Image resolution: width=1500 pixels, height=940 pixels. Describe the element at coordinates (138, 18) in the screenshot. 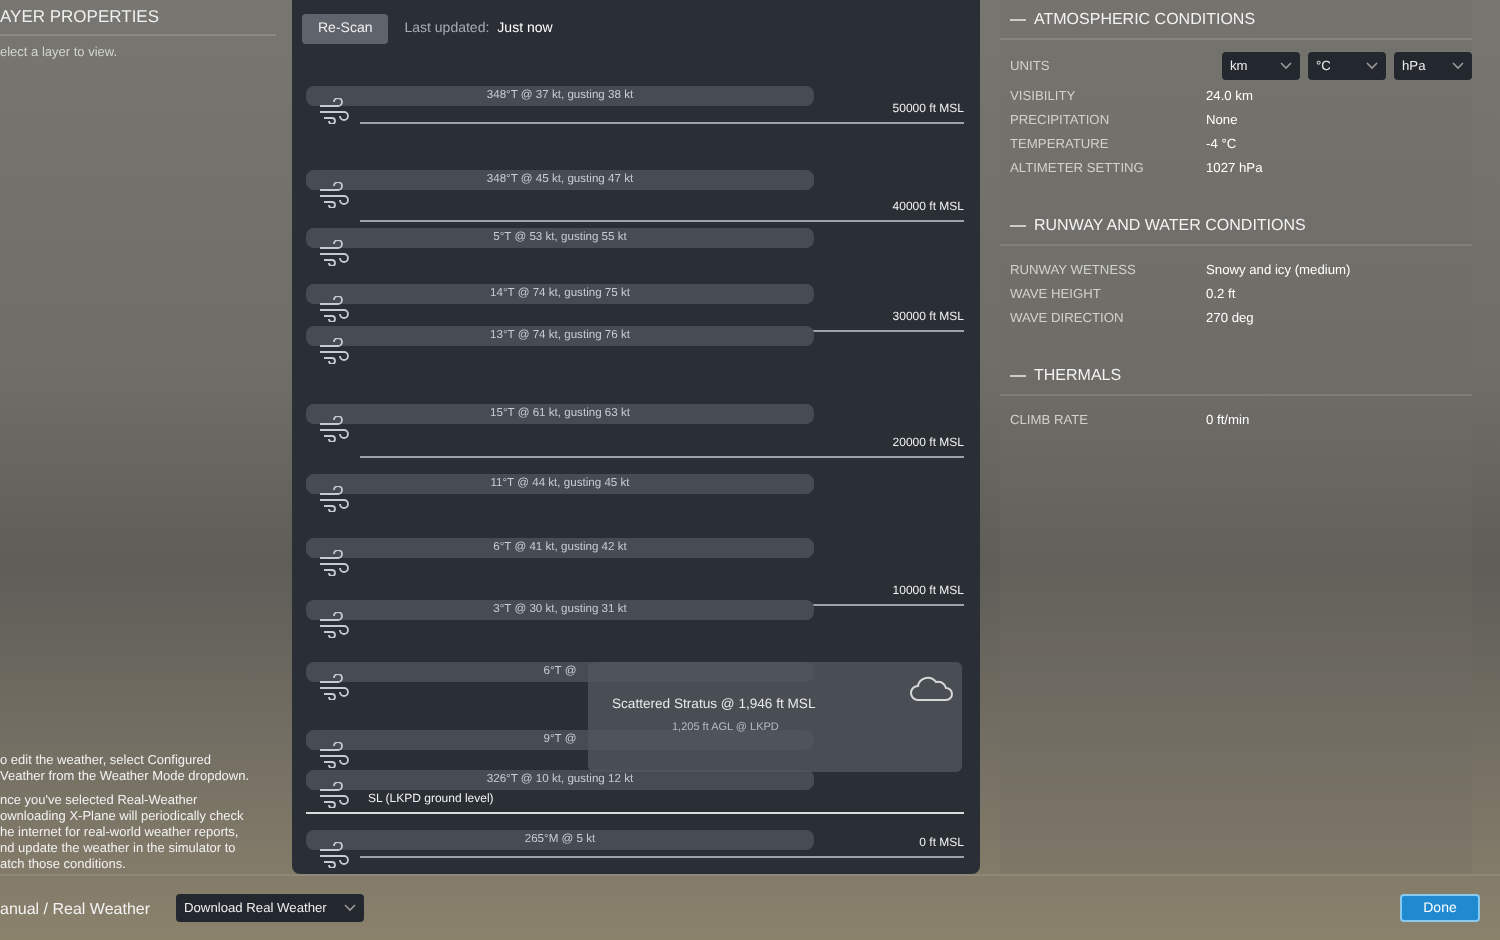

I see `panel-title: AYER PROPERTIES` at that location.